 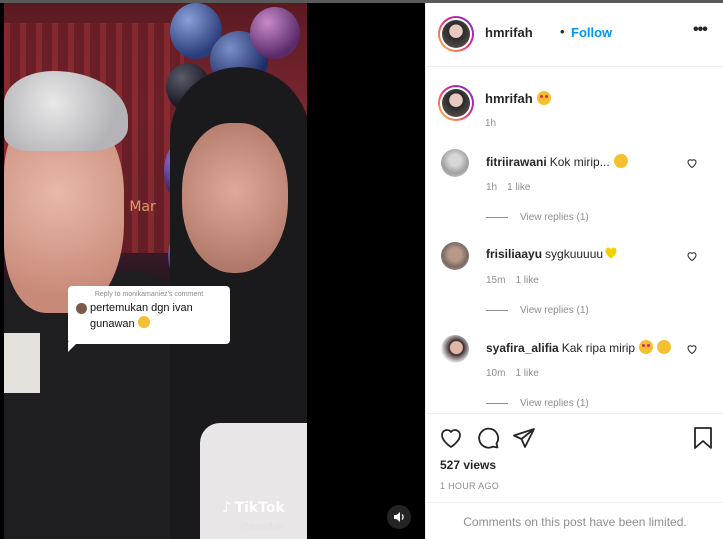 I want to click on caption-row: hmrifah, so click(x=518, y=98).